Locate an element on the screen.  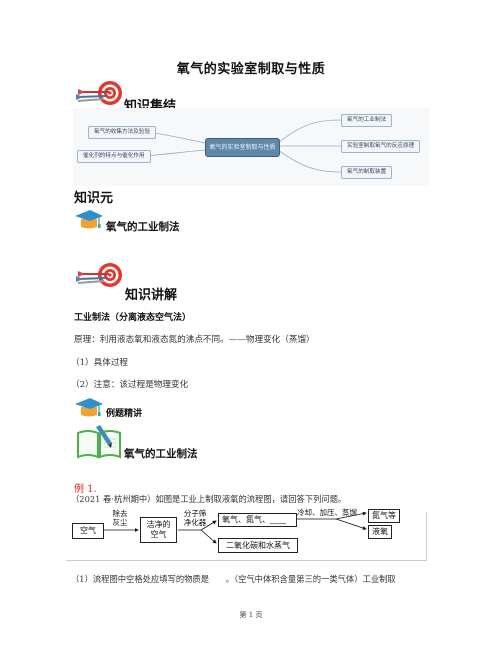
document-title: 氧气的实验室制取与性质 is located at coordinates (251, 69).